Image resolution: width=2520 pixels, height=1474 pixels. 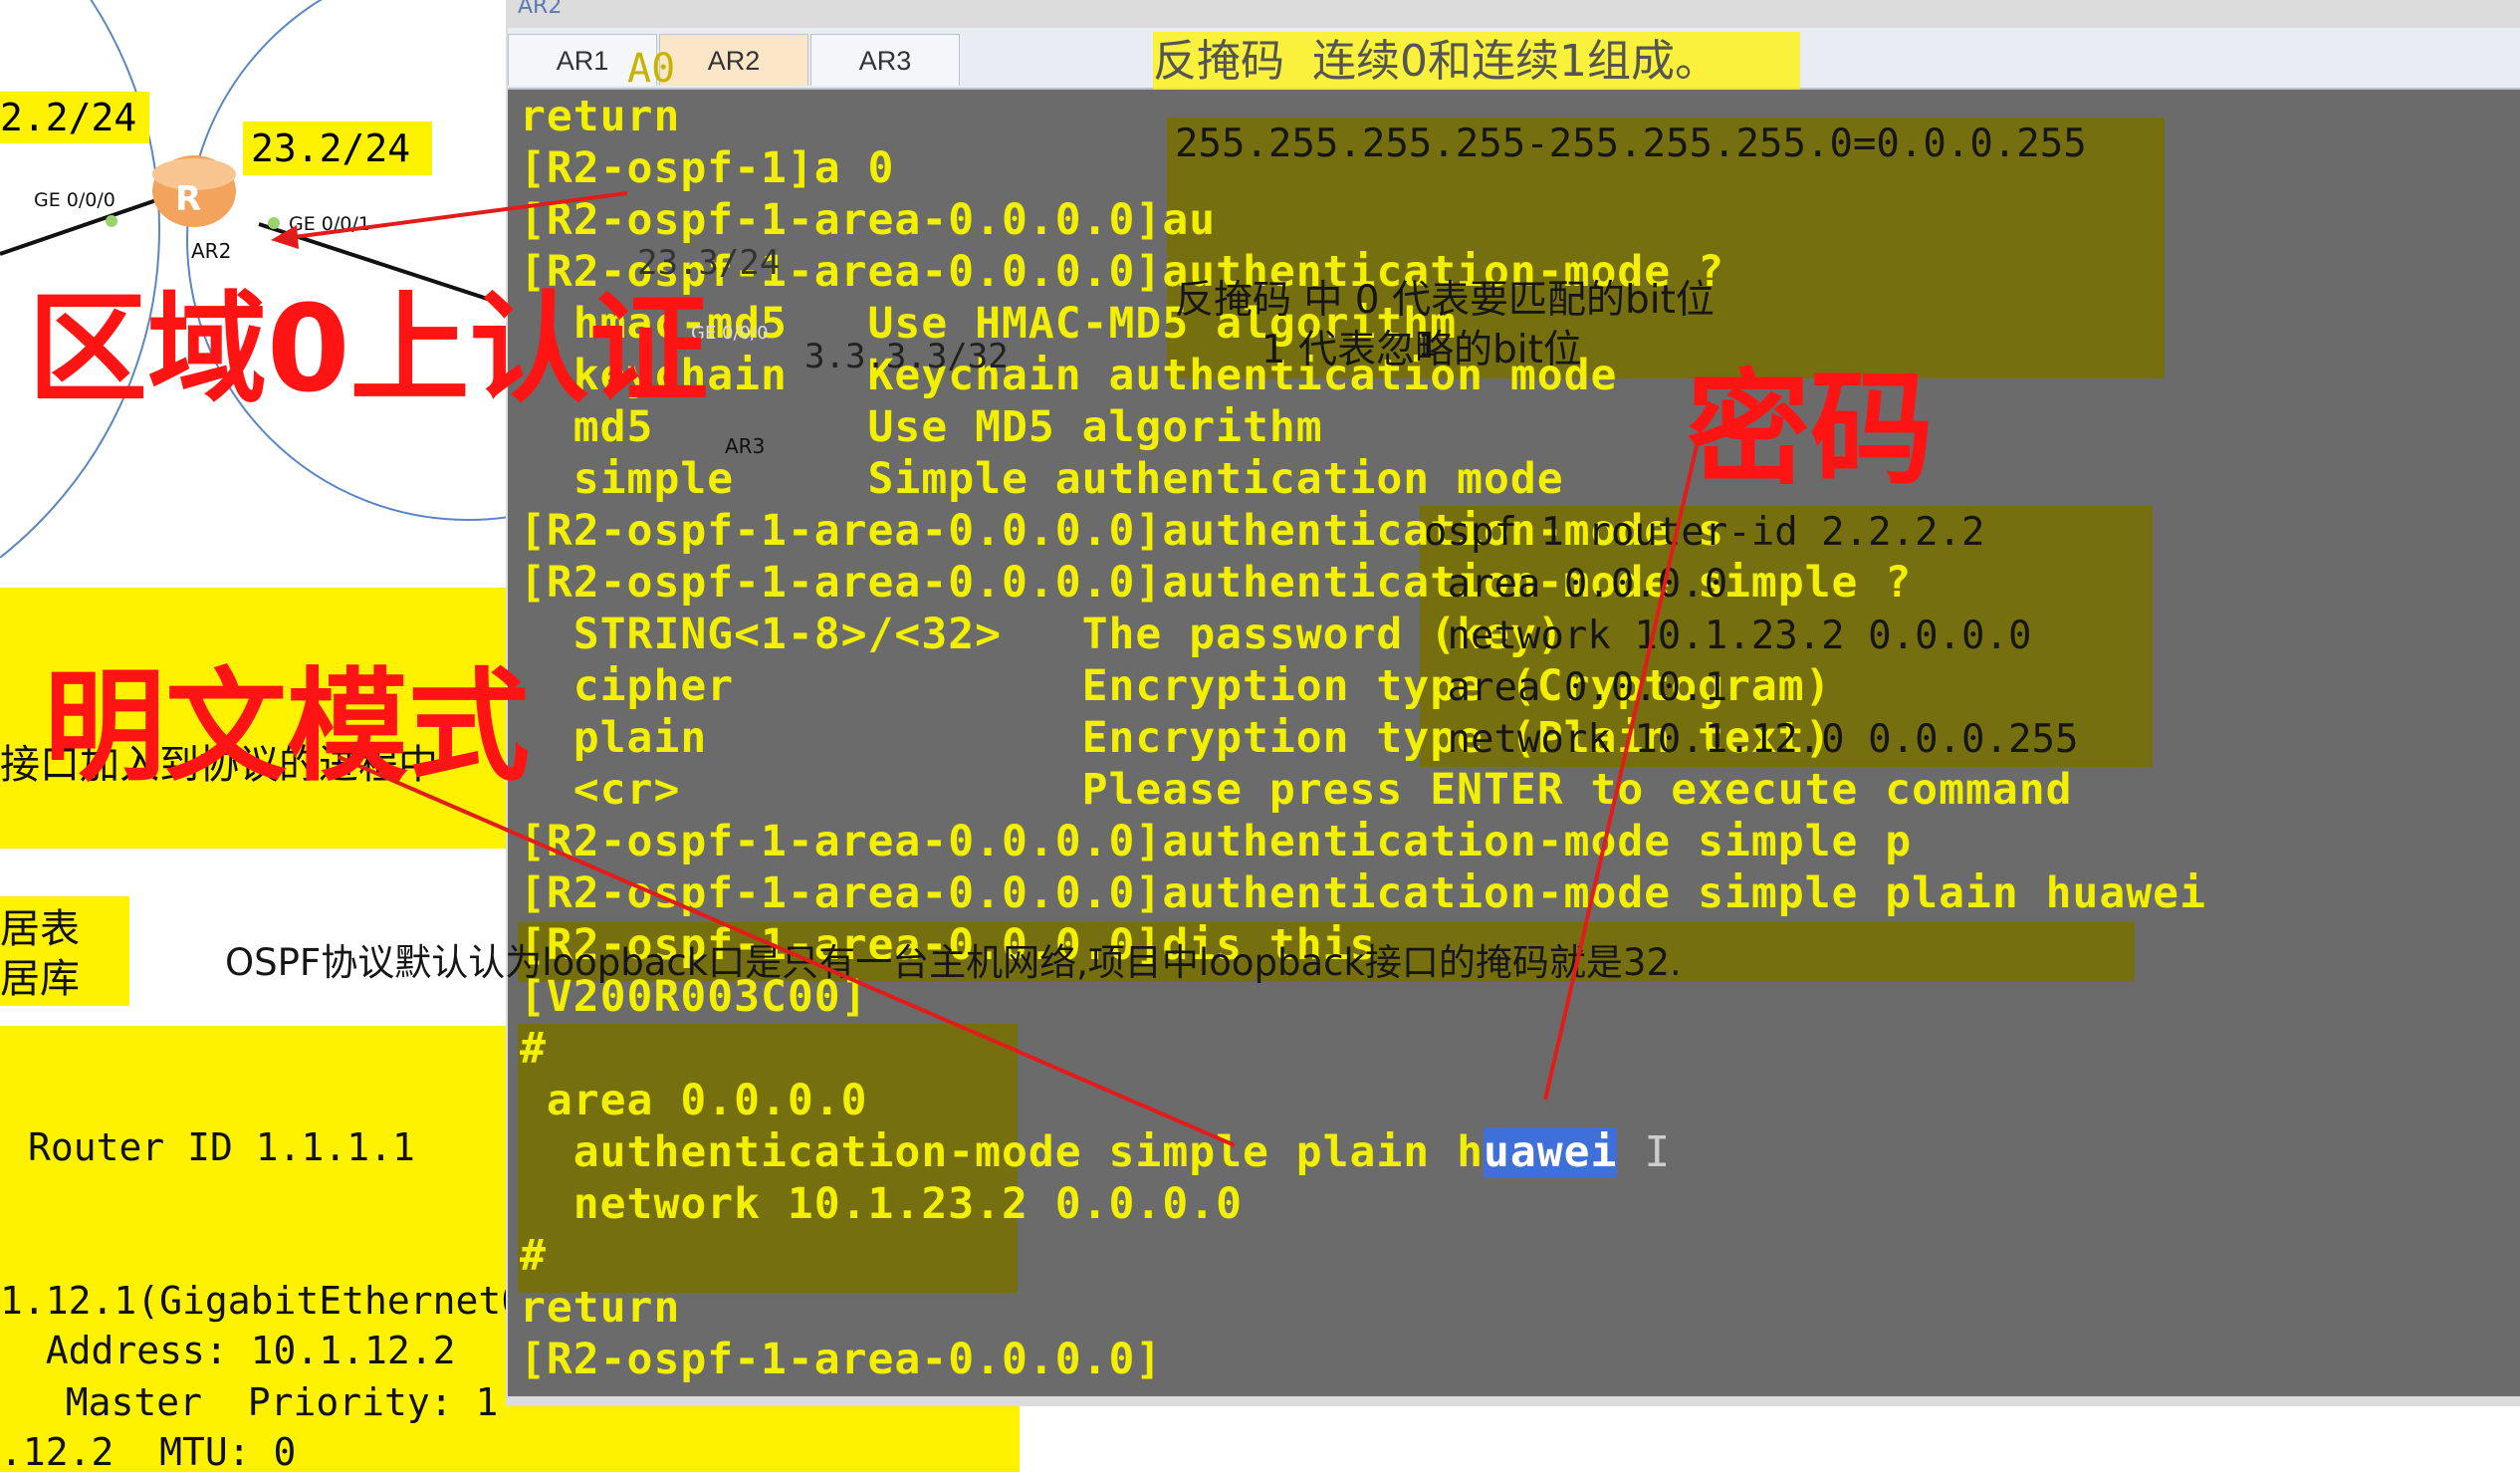 I want to click on arrow-area0-head, so click(x=285, y=237).